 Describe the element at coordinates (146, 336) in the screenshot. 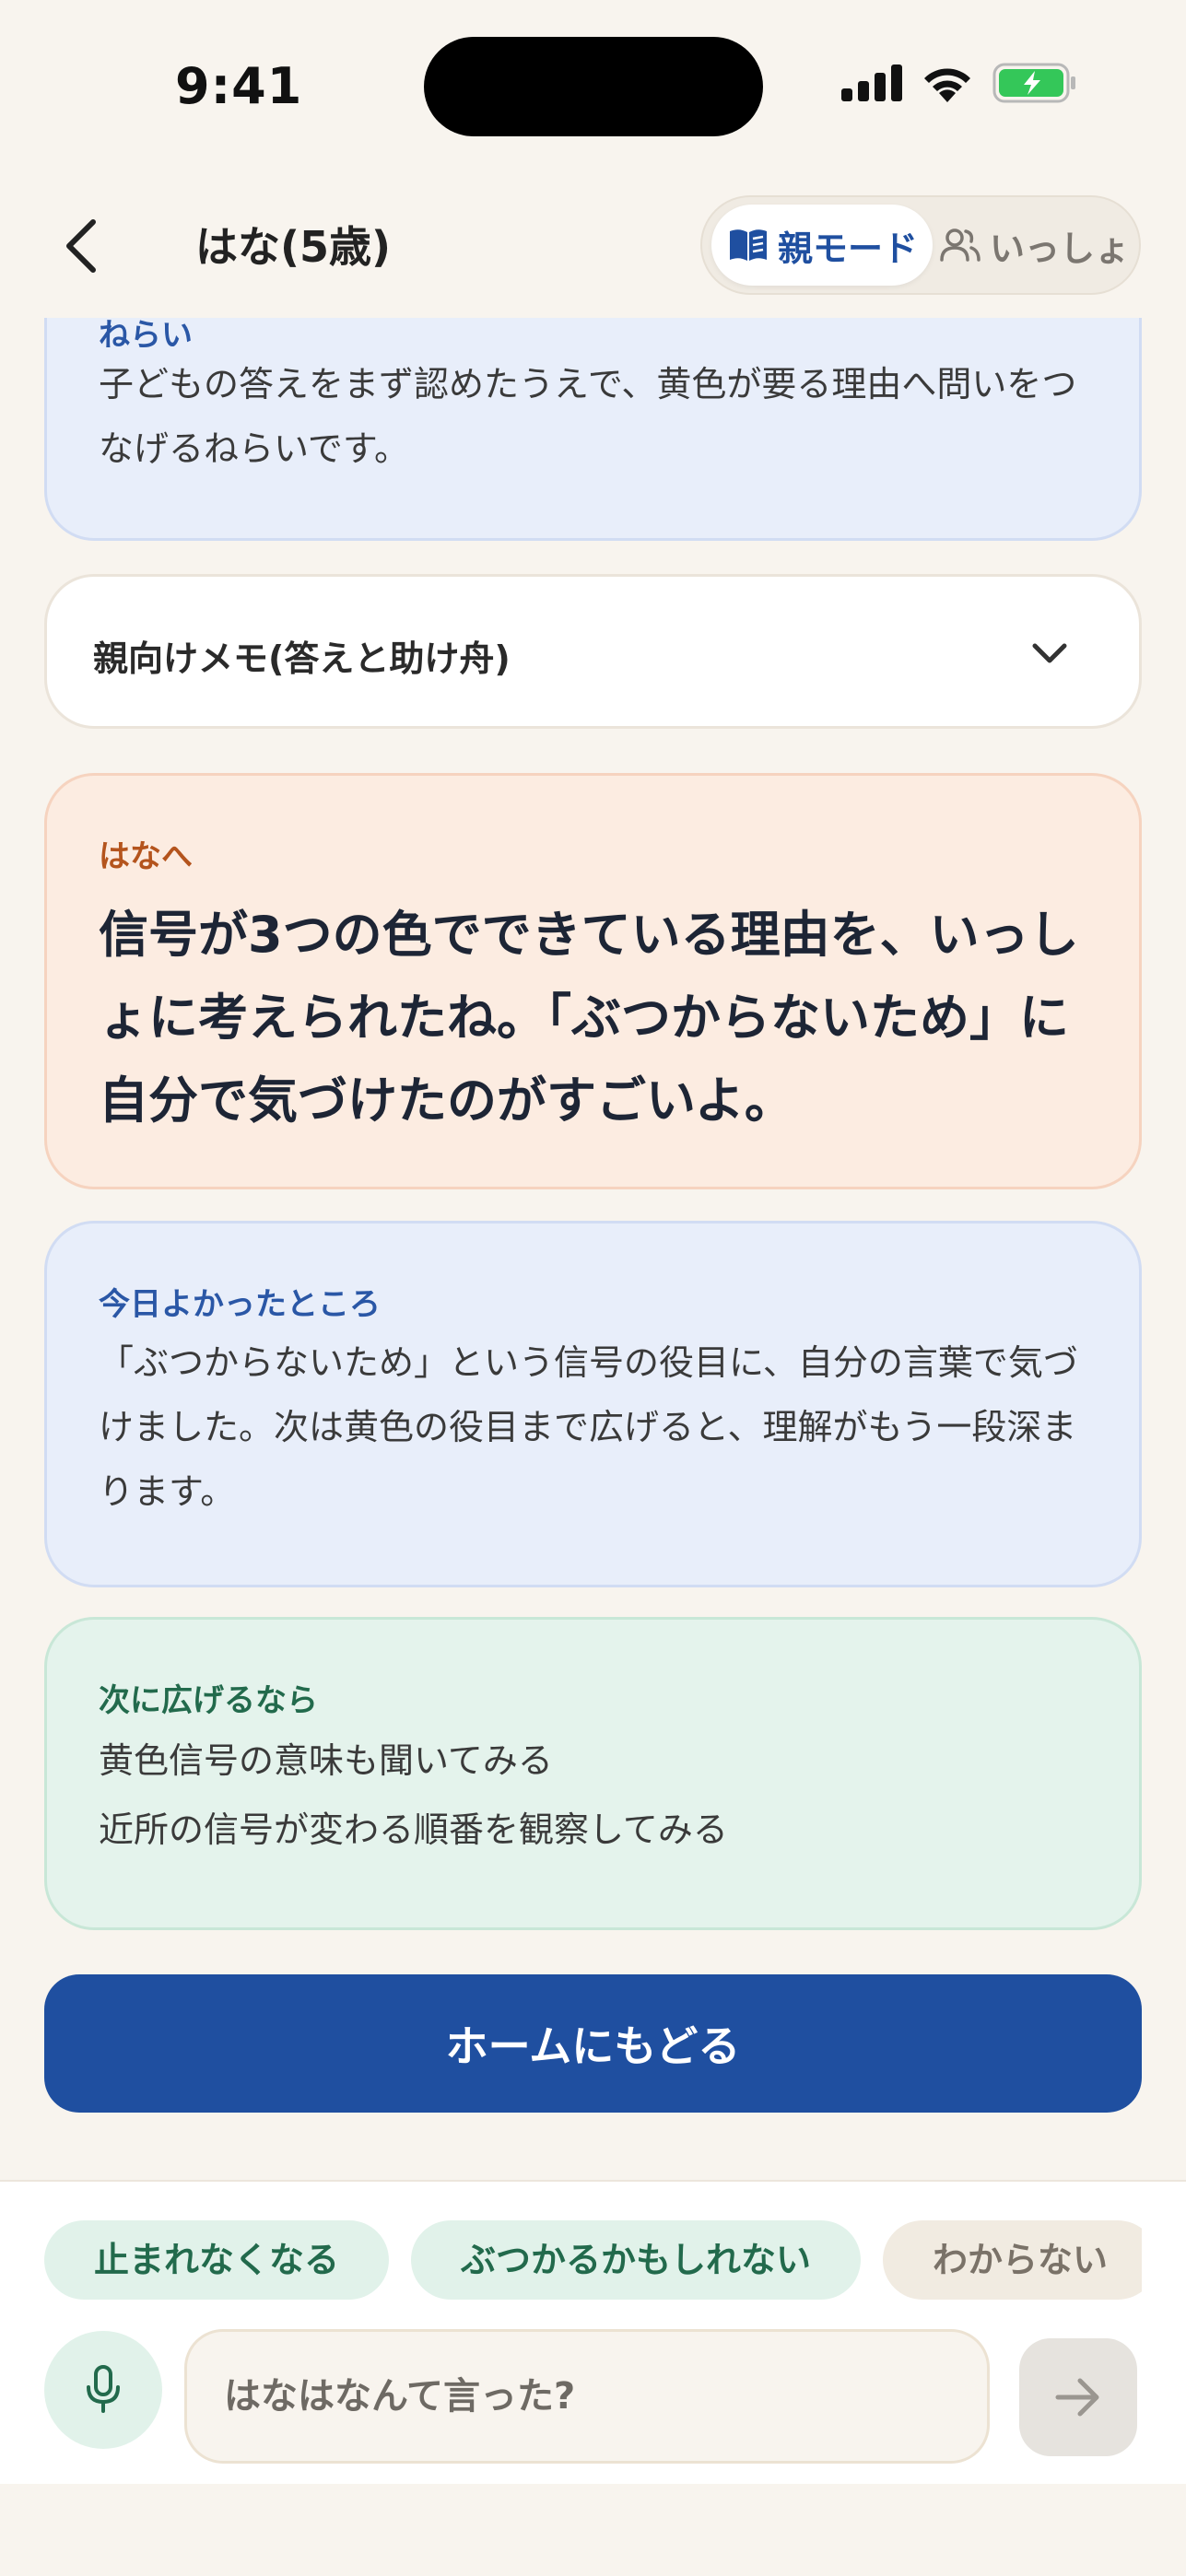

I see `aim-label: ねらい` at that location.